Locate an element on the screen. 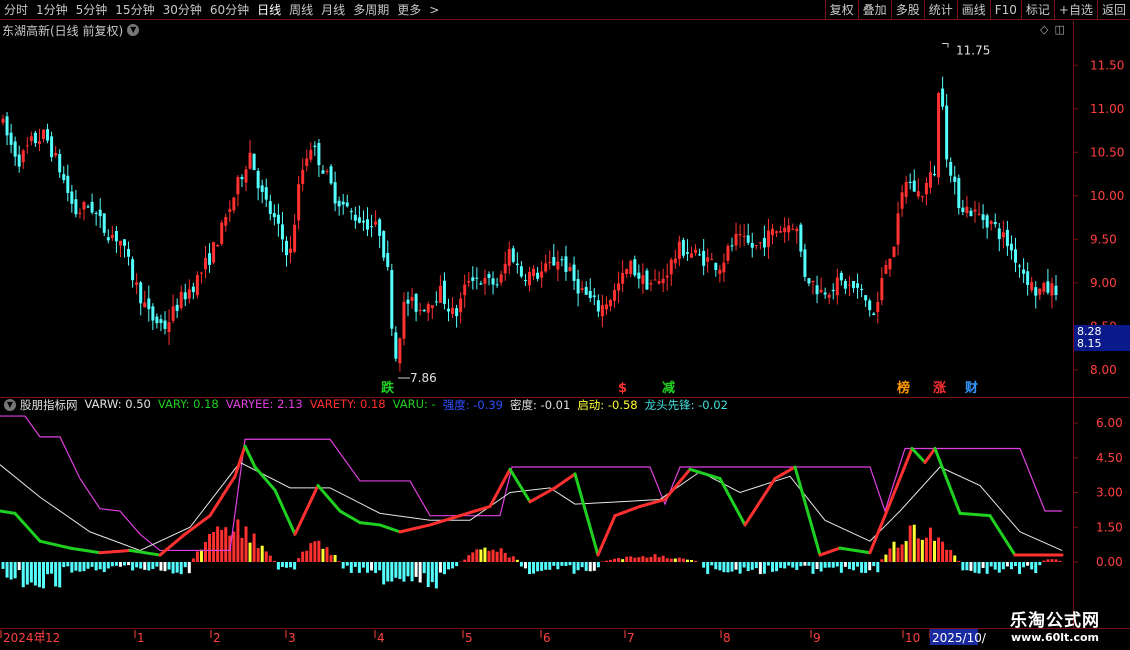 Image resolution: width=1130 pixels, height=650 pixels. toolbar-button-3: 统计 is located at coordinates (940, 10).